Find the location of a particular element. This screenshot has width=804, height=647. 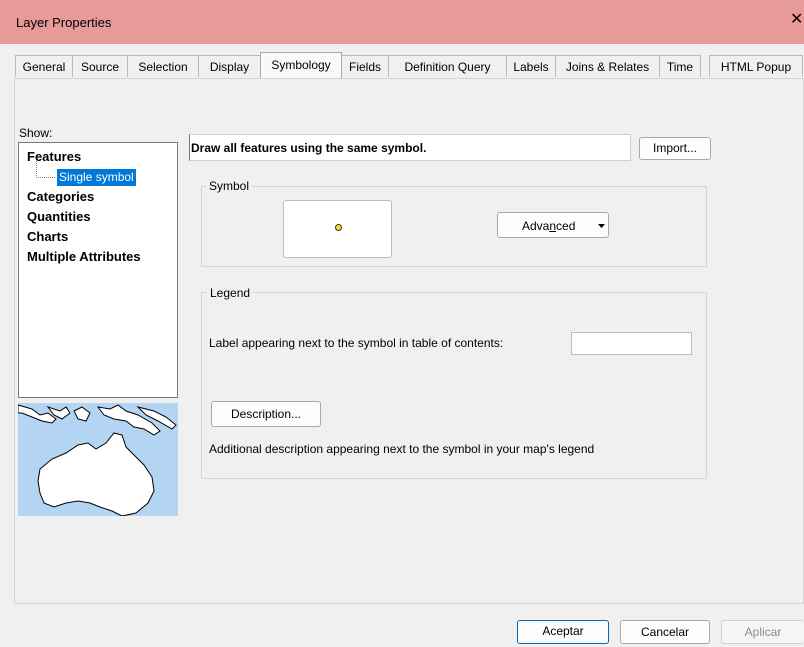

map-preview-image is located at coordinates (97, 460).